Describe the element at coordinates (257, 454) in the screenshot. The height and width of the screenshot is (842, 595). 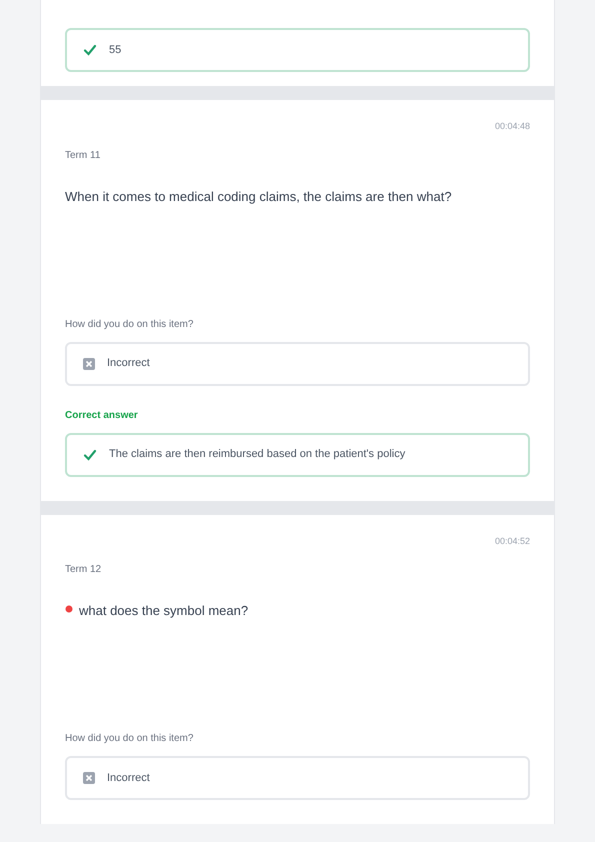
I see `answer-text: The claims are then reimbursed based on the patient's policy` at that location.